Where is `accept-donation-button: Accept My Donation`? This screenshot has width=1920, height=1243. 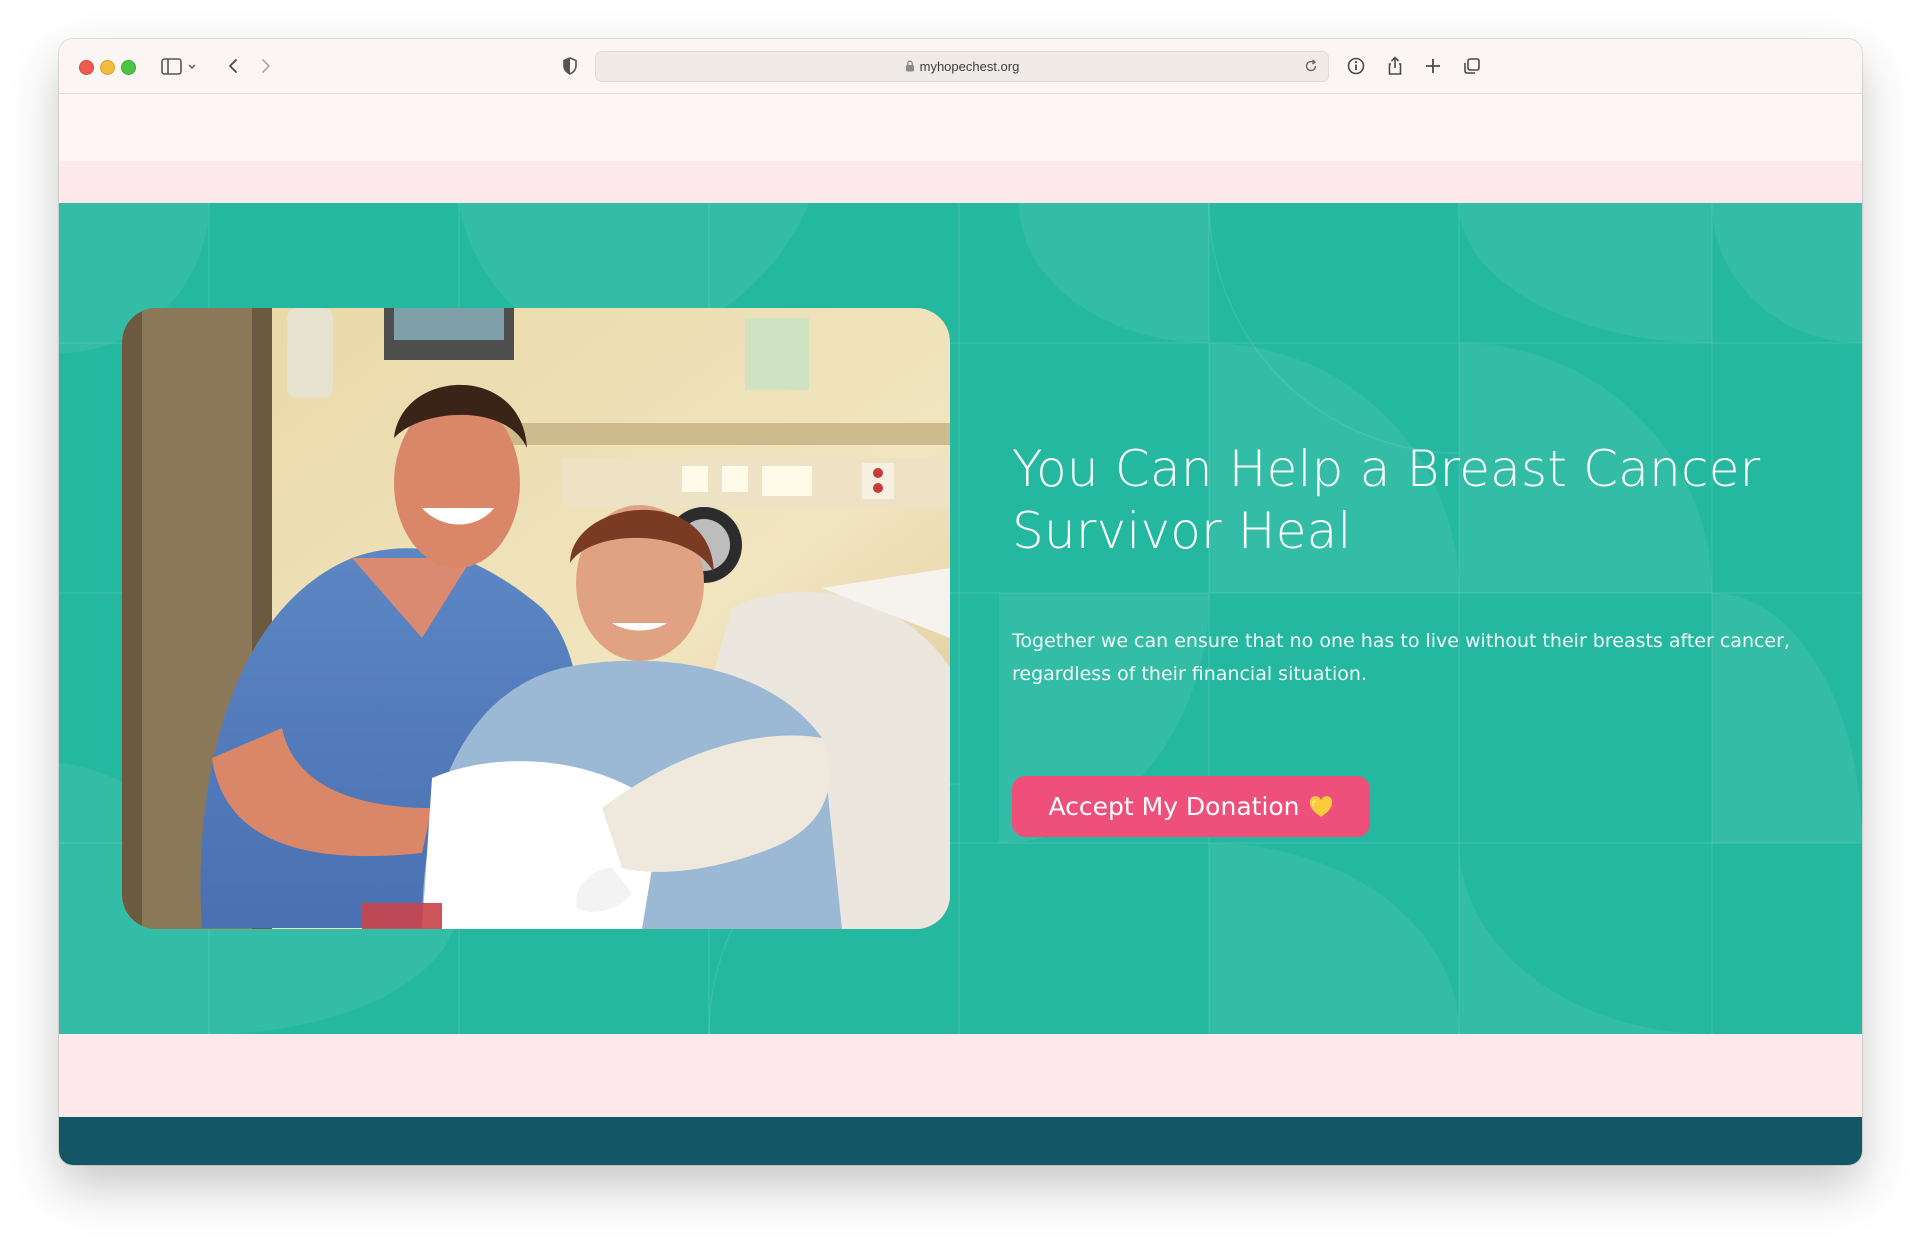 accept-donation-button: Accept My Donation is located at coordinates (1191, 806).